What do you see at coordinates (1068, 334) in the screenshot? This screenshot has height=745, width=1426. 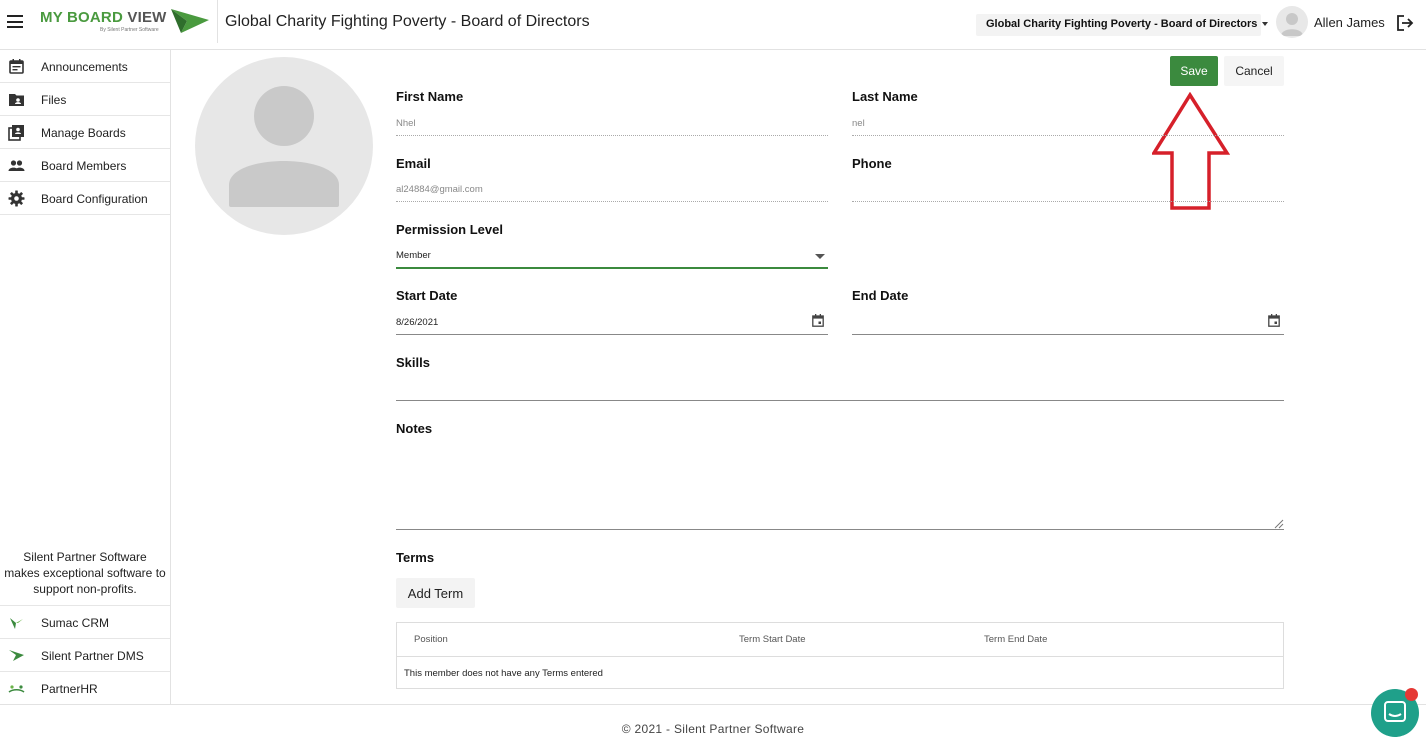 I see `end-date-underline` at bounding box center [1068, 334].